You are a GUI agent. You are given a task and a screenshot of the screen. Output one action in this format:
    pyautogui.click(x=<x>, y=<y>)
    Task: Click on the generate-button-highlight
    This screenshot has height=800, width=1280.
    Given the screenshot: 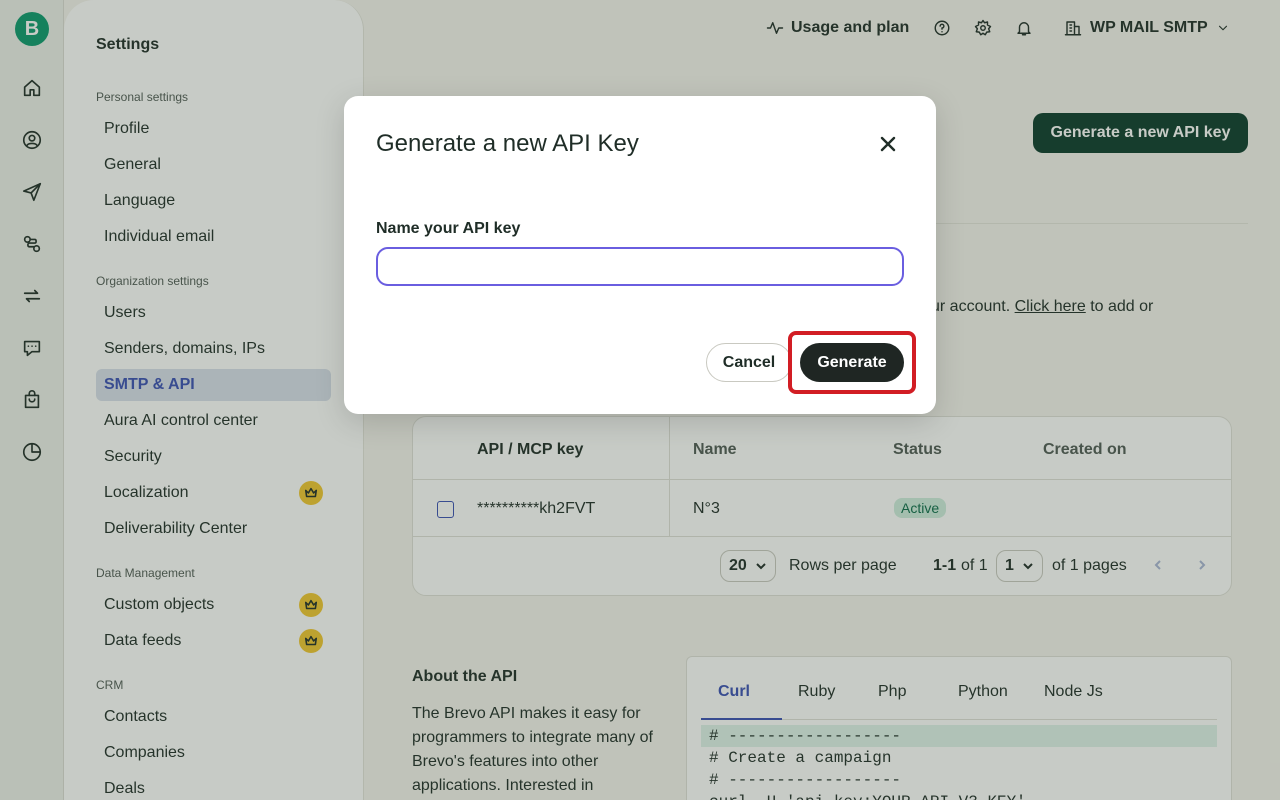 What is the action you would take?
    pyautogui.click(x=852, y=362)
    